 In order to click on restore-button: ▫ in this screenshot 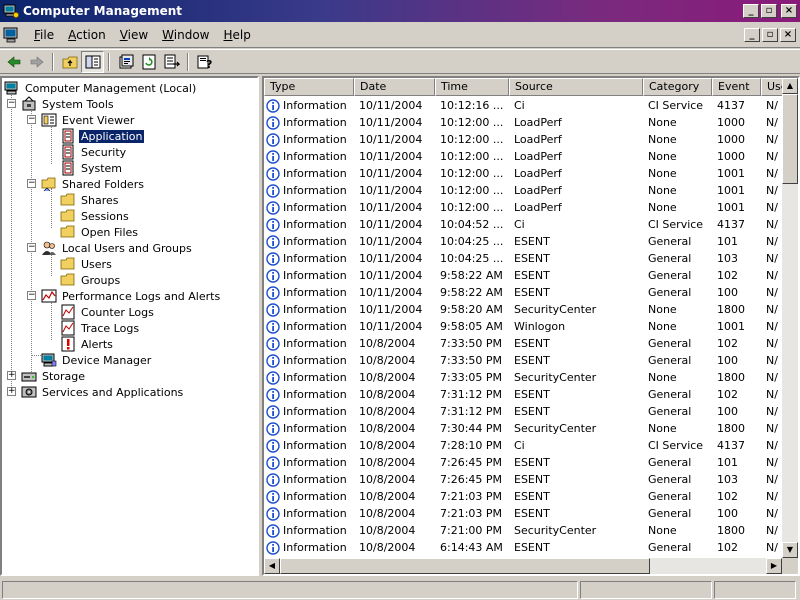, I will do `click(769, 11)`.